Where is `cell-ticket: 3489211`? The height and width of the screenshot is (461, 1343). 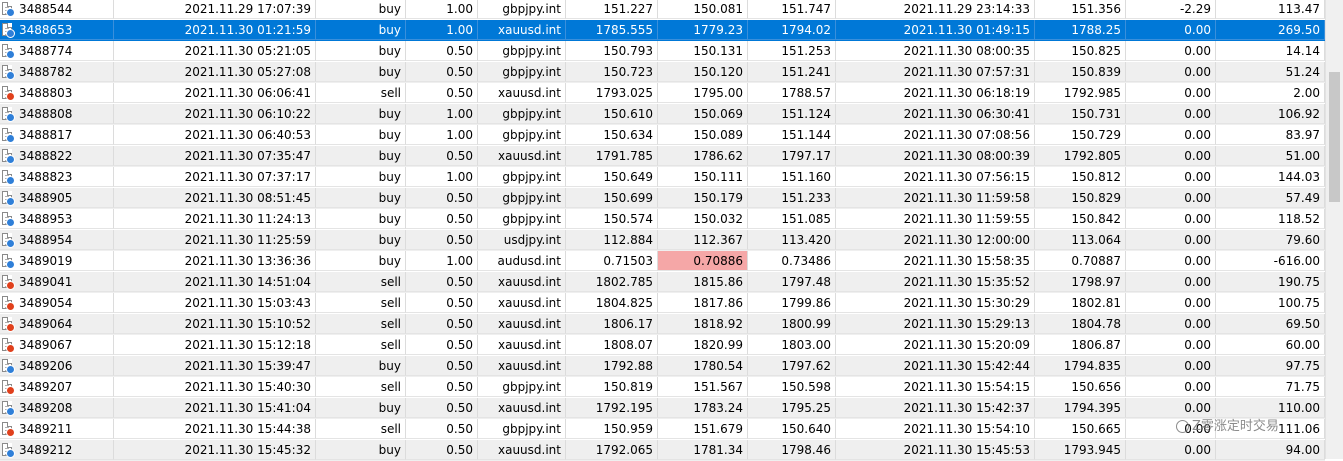
cell-ticket: 3489211 is located at coordinates (57, 429).